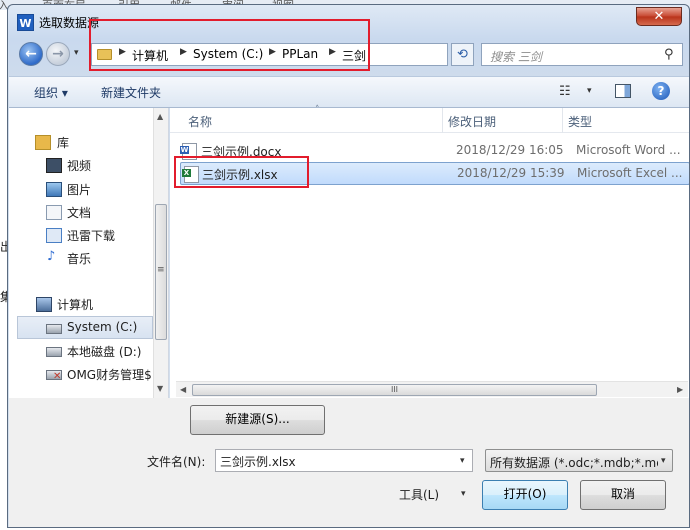 The image size is (690, 530). Describe the element at coordinates (510, 150) in the screenshot. I see `file-date: 2018/12/29 16:05` at that location.